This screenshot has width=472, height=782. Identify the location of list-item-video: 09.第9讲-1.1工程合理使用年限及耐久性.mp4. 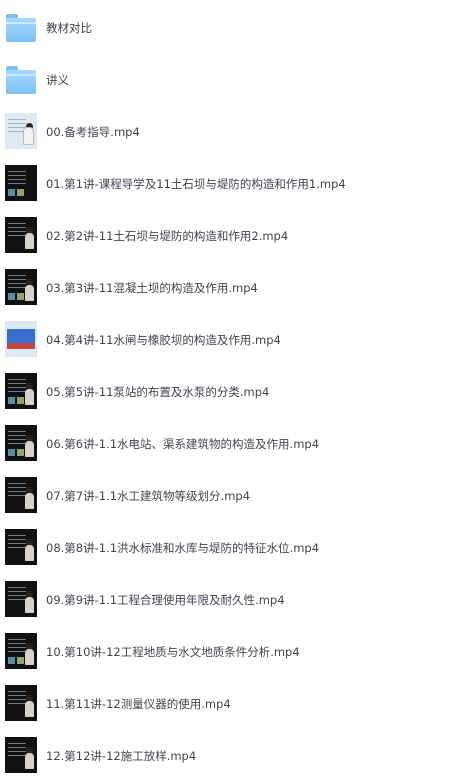
(236, 600).